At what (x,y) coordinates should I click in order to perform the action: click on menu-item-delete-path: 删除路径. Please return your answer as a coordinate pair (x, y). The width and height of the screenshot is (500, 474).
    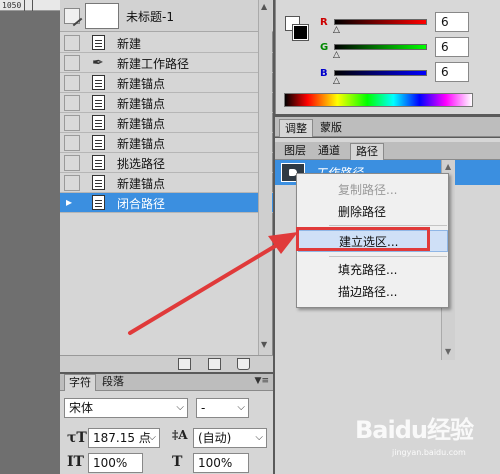
    Looking at the image, I should click on (373, 212).